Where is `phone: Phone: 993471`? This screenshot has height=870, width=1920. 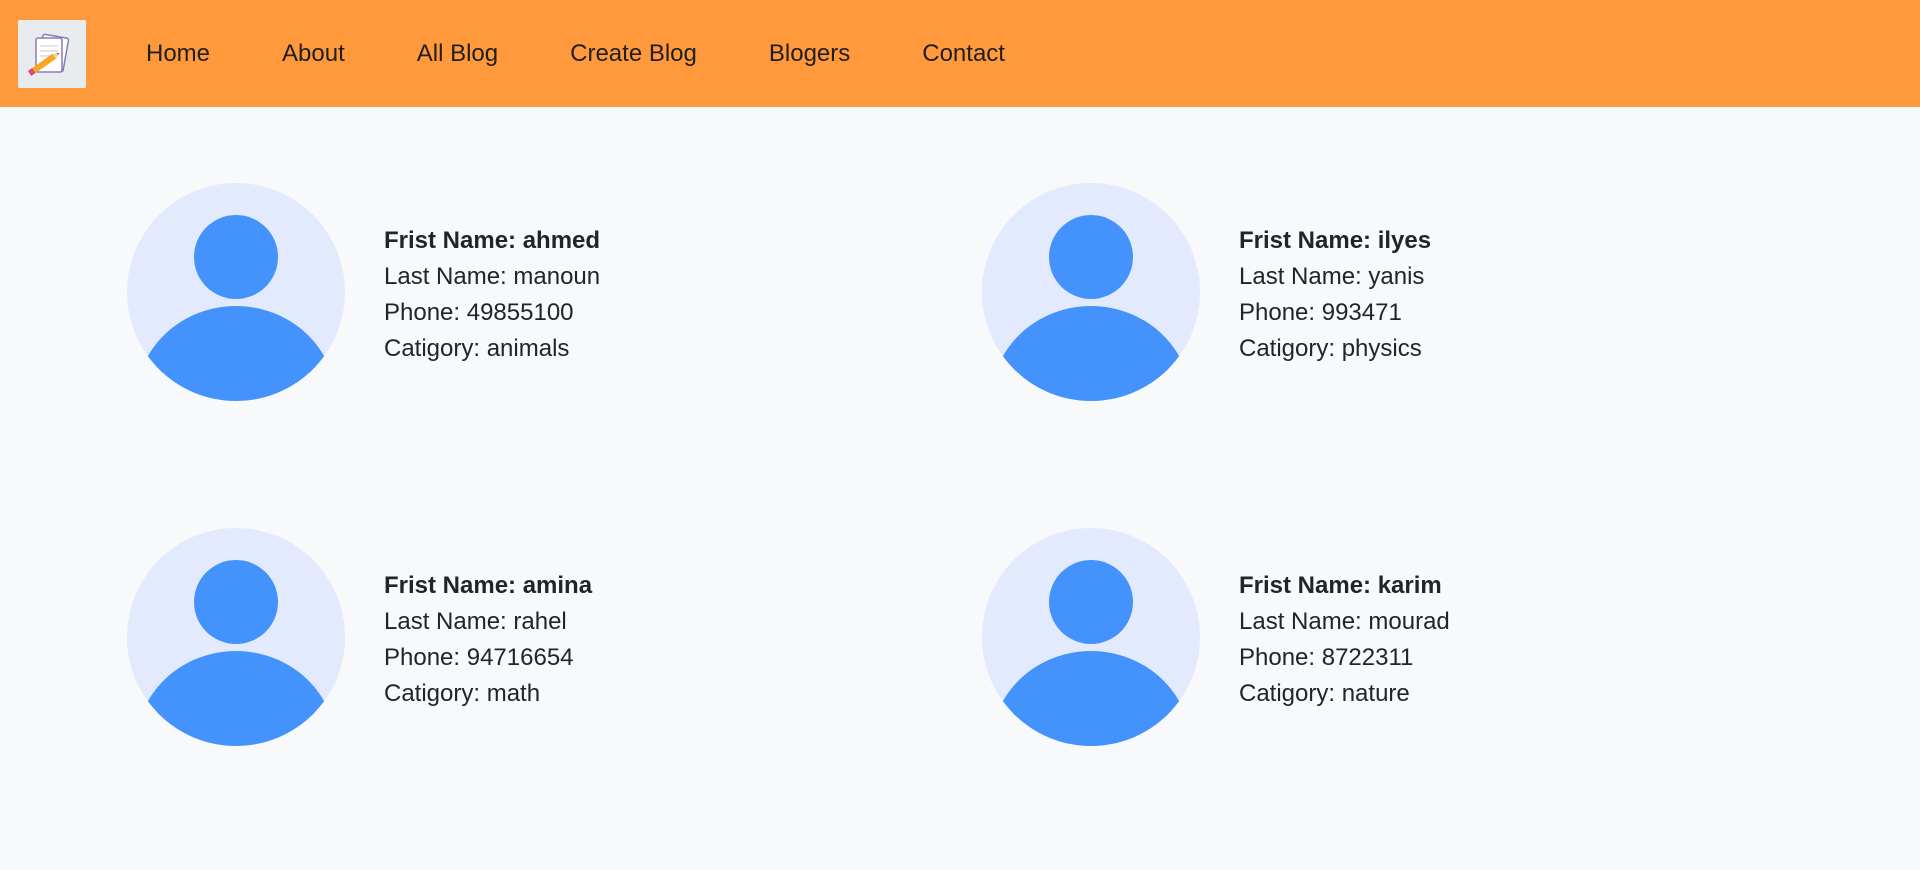
phone: Phone: 993471 is located at coordinates (1320, 312).